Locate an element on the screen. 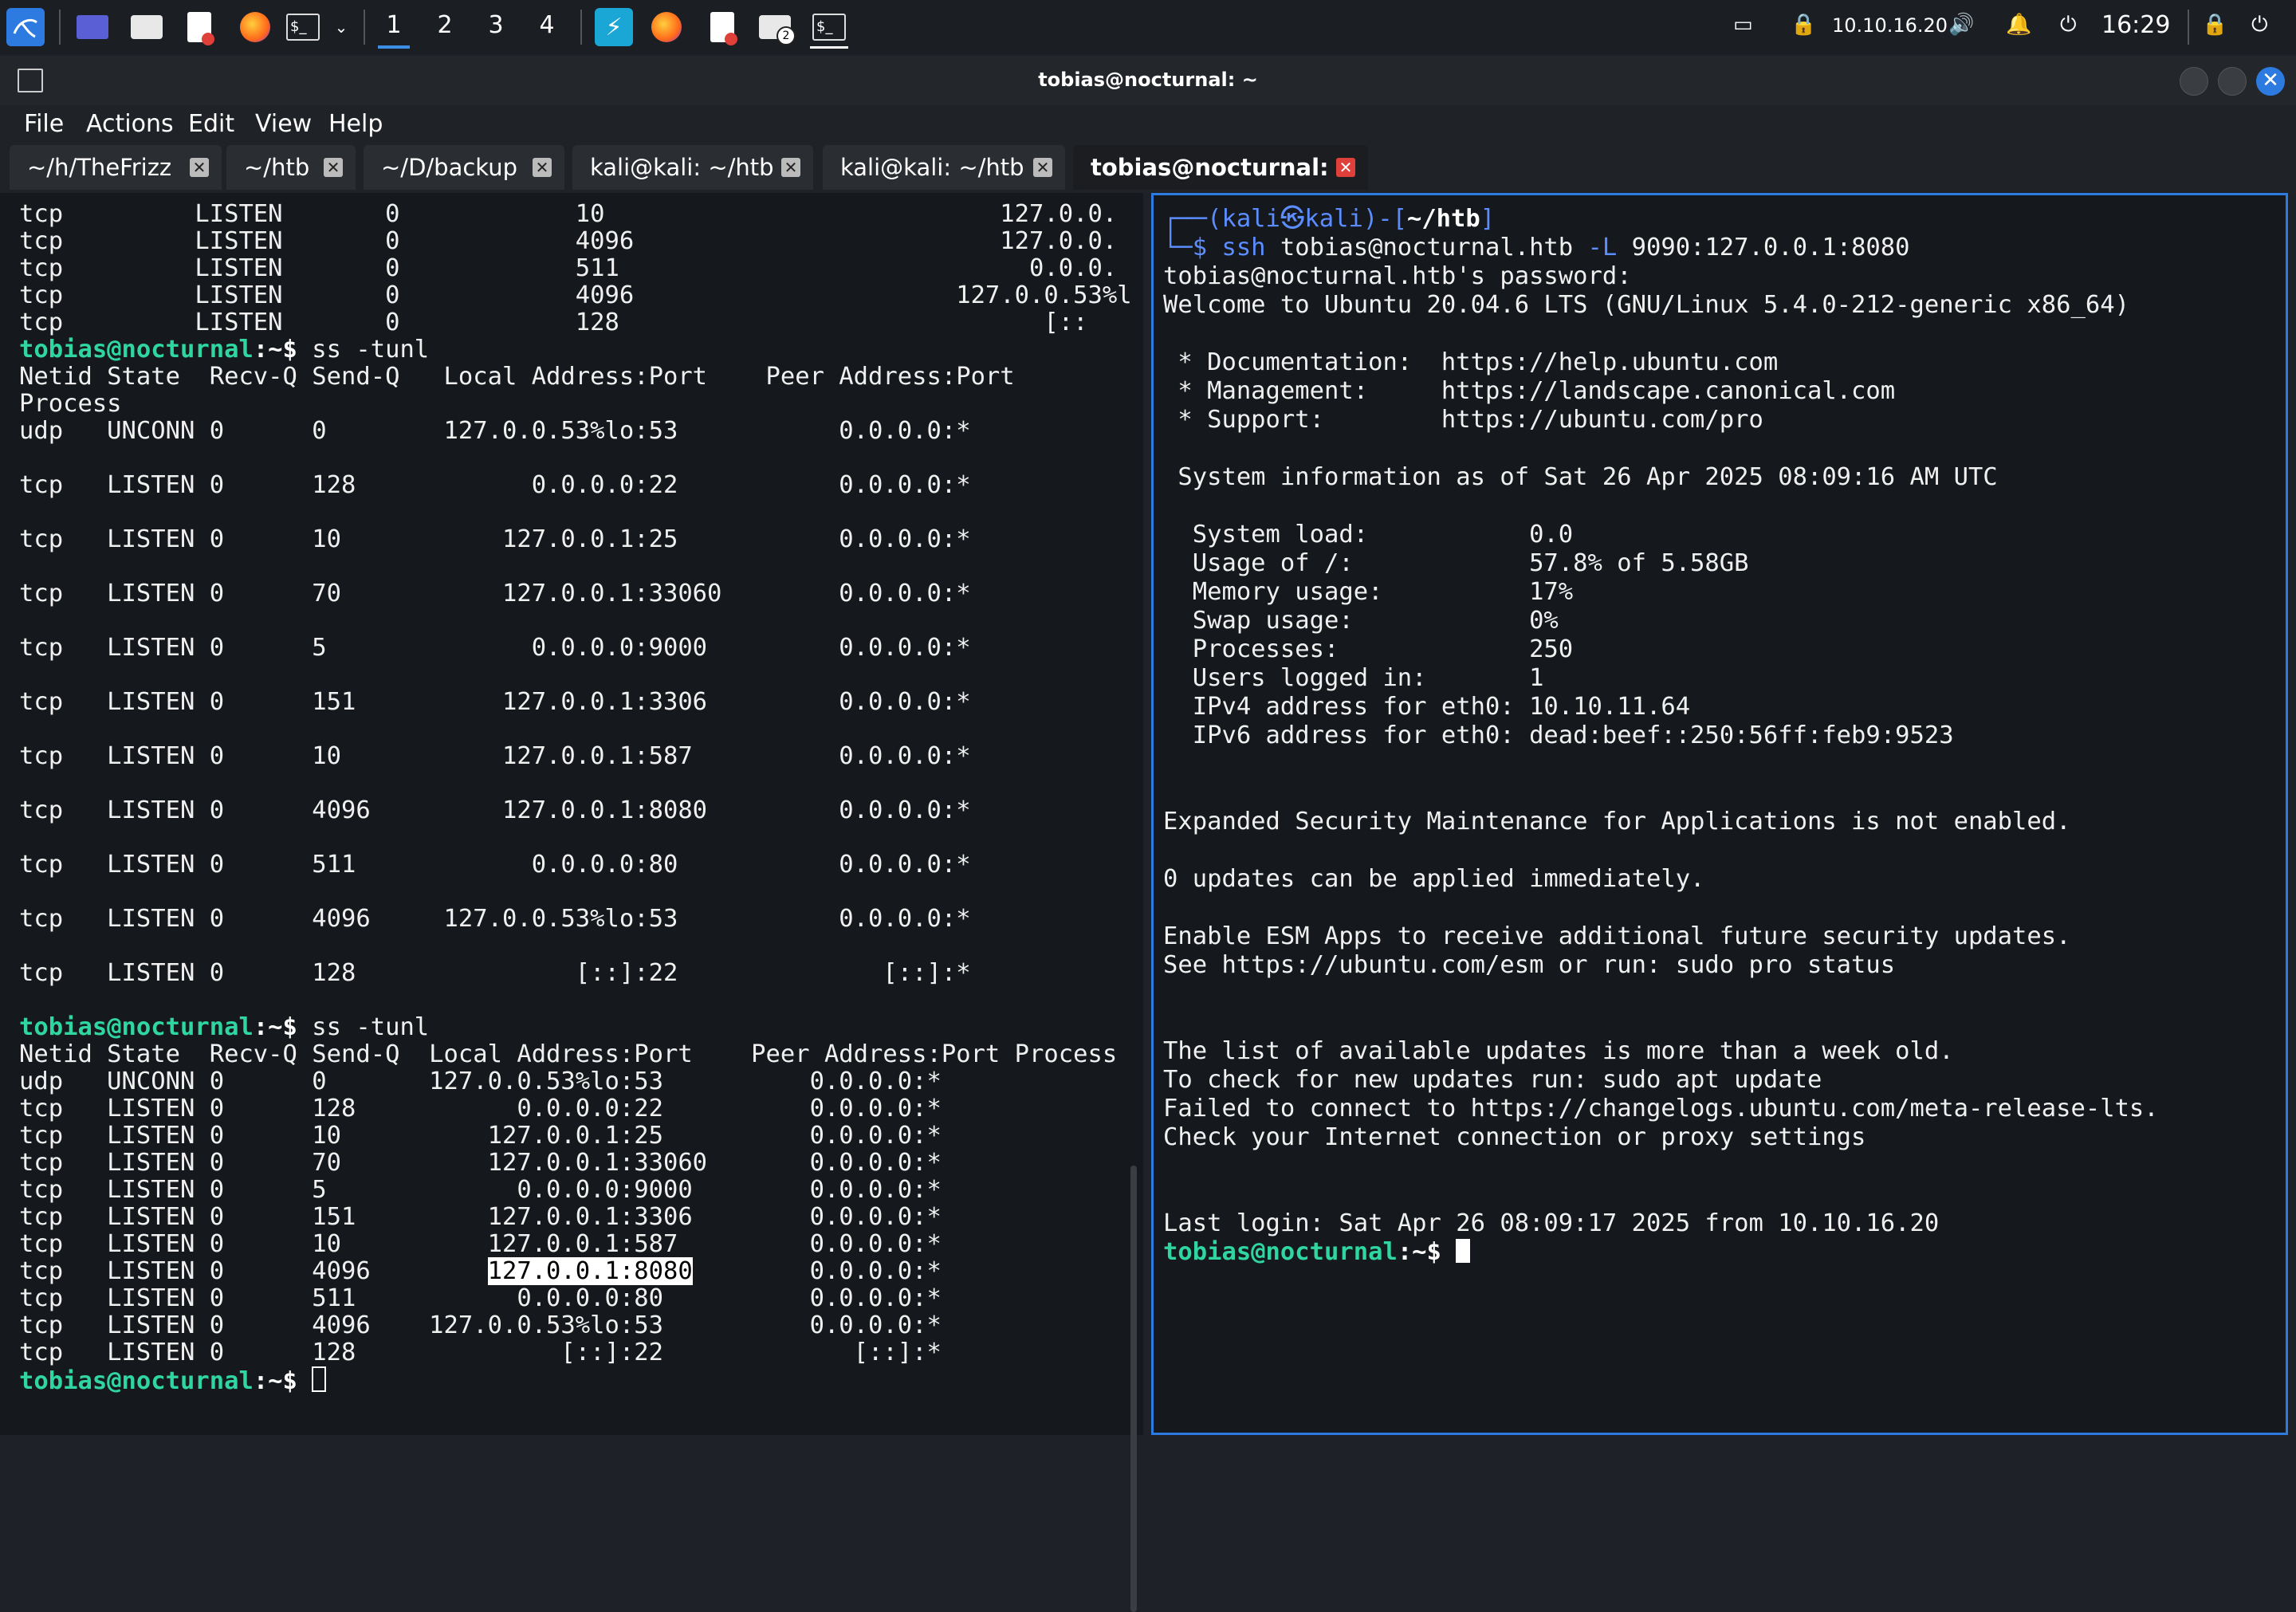 Image resolution: width=2296 pixels, height=1612 pixels. volume-icon: 🔊 is located at coordinates (1961, 25).